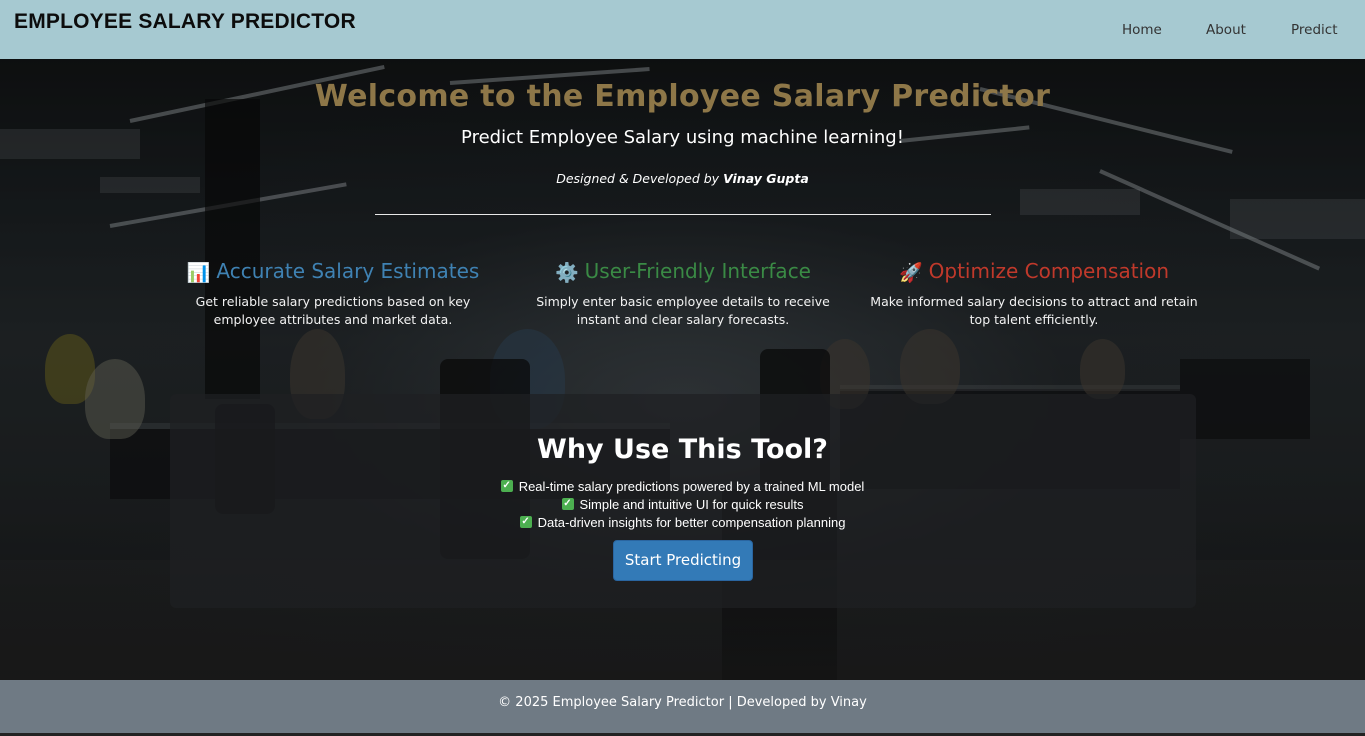 This screenshot has height=736, width=1365. What do you see at coordinates (638, 178) in the screenshot?
I see `credit-prefix: Designed & Developed by` at bounding box center [638, 178].